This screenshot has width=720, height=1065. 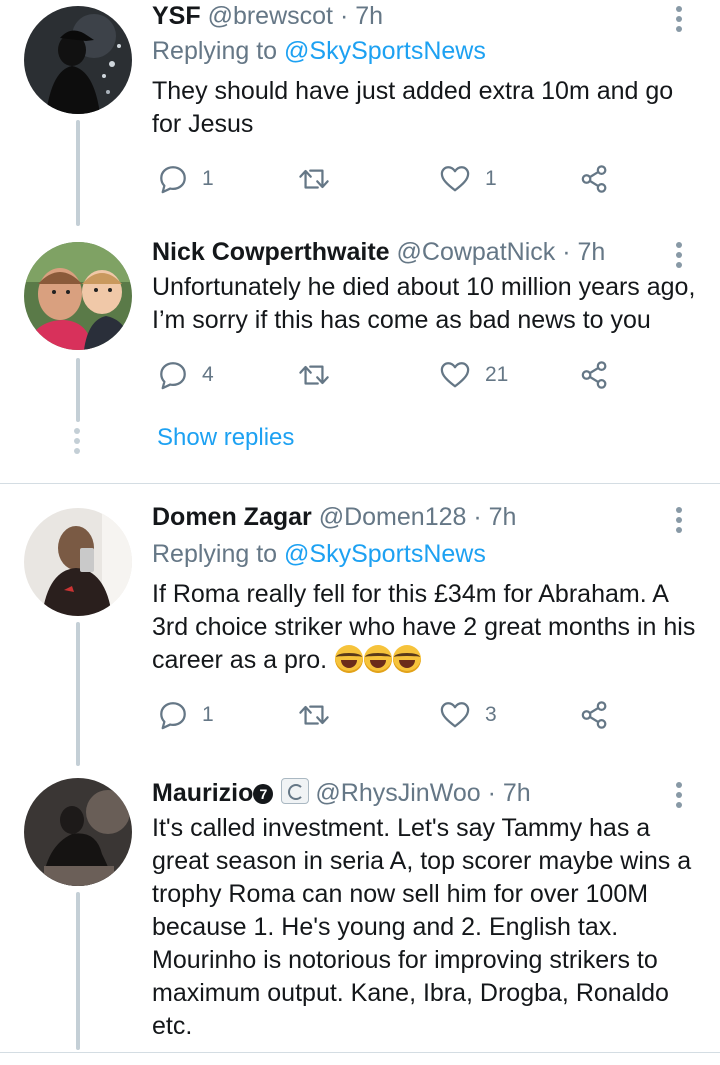 What do you see at coordinates (78, 443) in the screenshot?
I see `thread-dots` at bounding box center [78, 443].